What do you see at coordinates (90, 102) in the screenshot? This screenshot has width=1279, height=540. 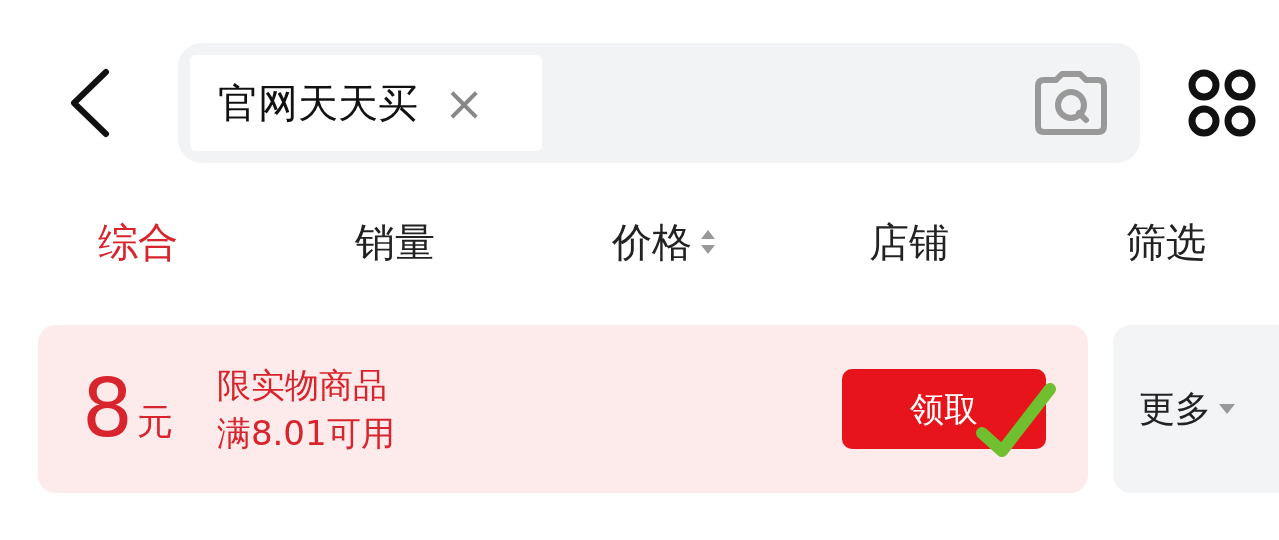 I see `back-icon` at bounding box center [90, 102].